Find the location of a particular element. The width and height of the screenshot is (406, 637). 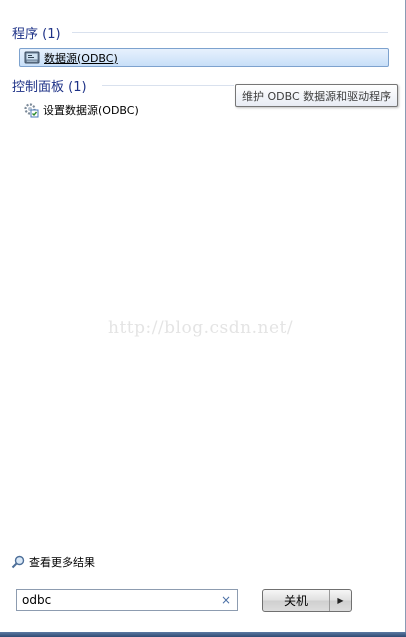

result-setup-odbc-datasource: 设置数据源(ODBC) is located at coordinates (123, 110).